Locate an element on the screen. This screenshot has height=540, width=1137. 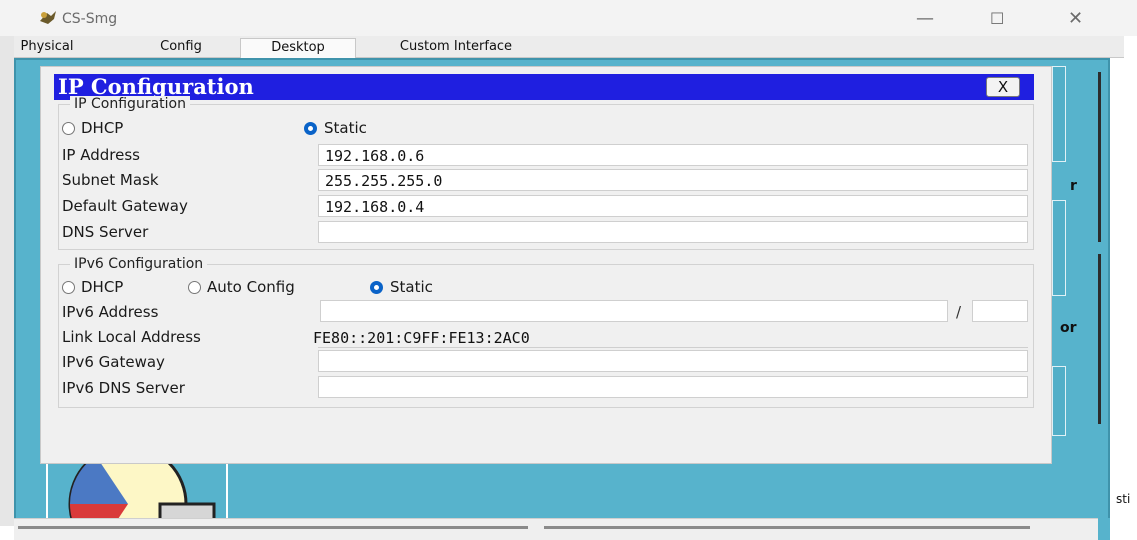
window-title: CS-Smg is located at coordinates (90, 19).